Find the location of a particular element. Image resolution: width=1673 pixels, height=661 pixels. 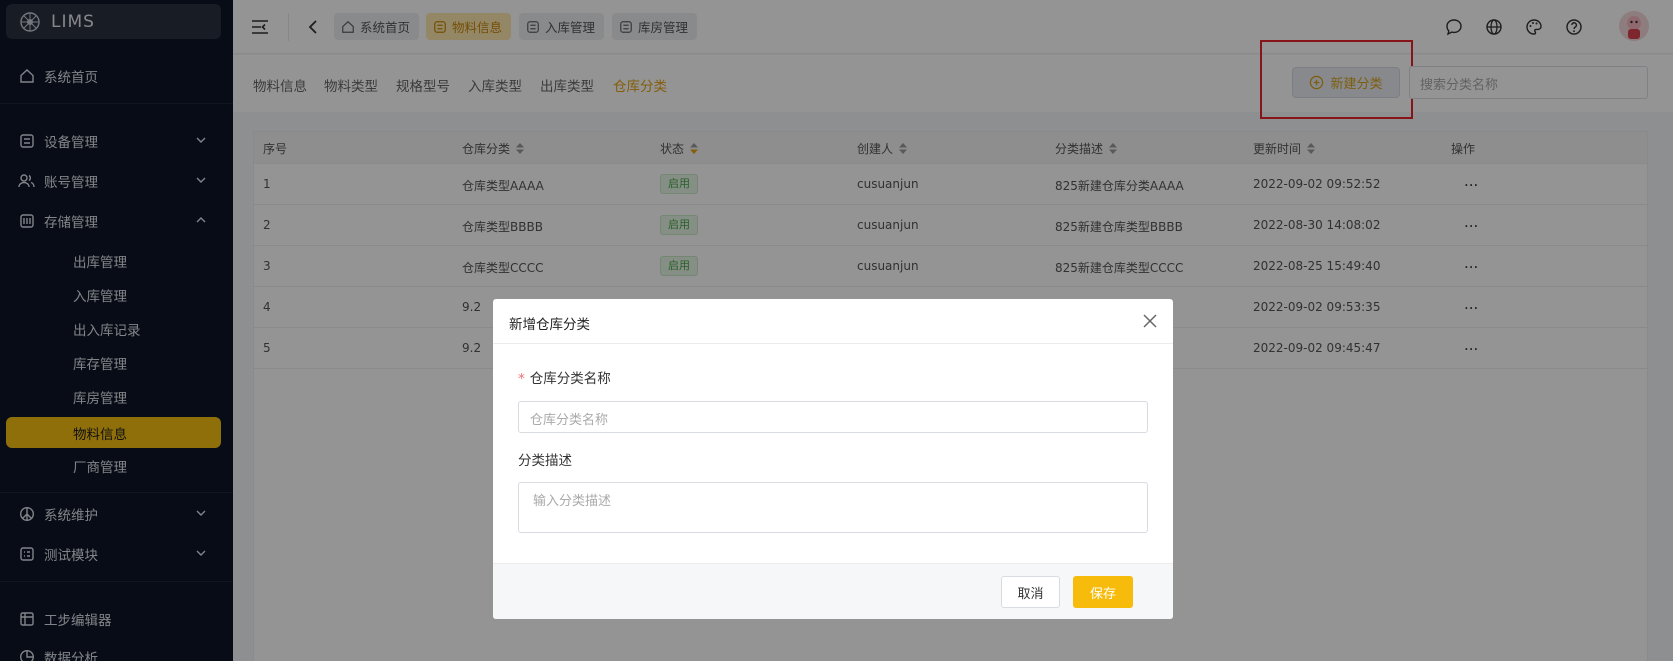

close-icon is located at coordinates (1150, 321).